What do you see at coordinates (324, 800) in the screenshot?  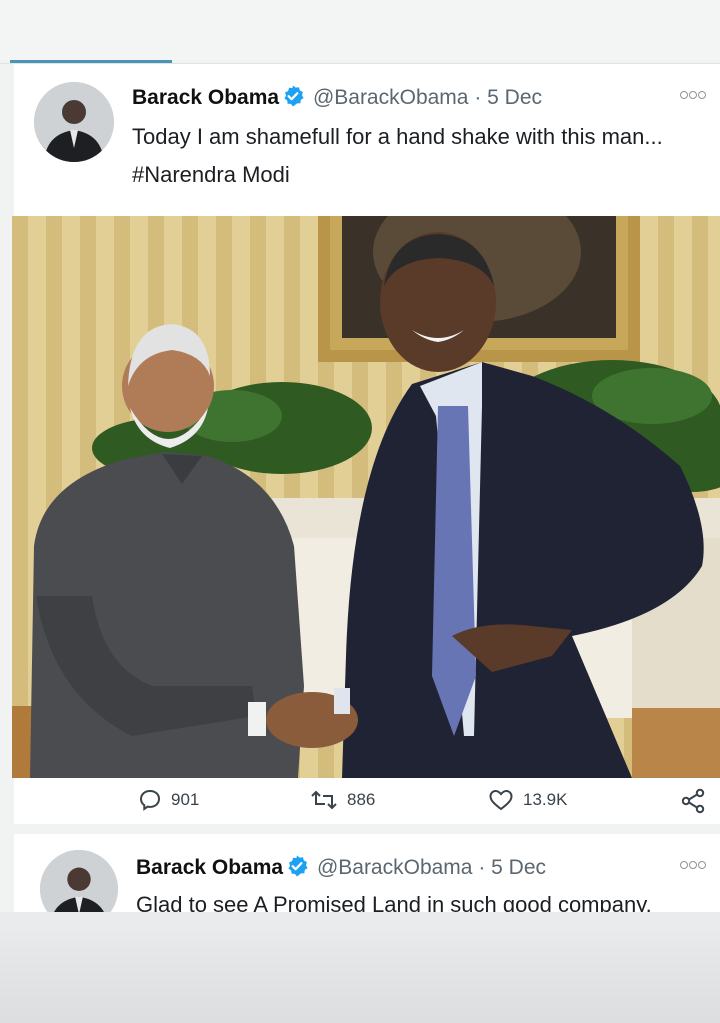 I see `retweet-icon` at bounding box center [324, 800].